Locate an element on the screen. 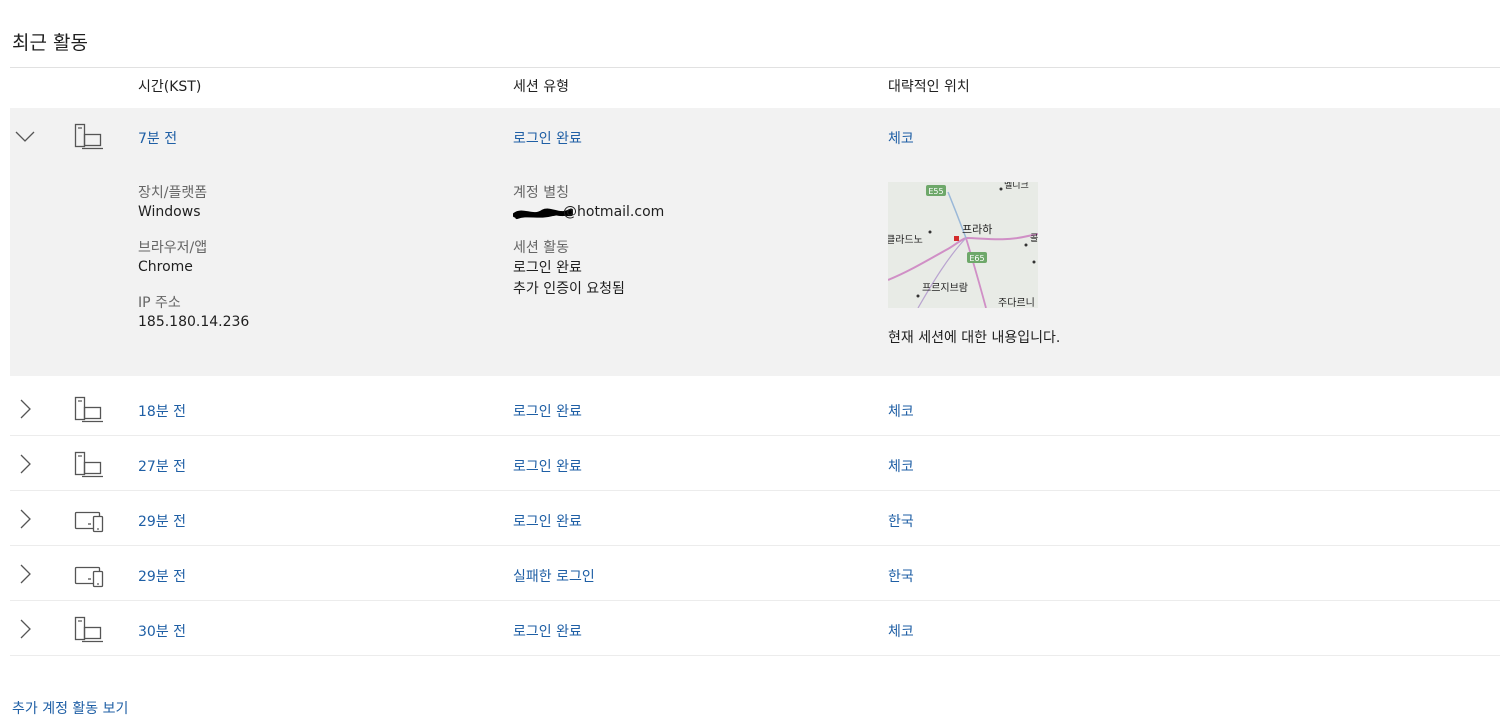  activity-row: 29분 전 실패한 로그인 한국 is located at coordinates (755, 573).